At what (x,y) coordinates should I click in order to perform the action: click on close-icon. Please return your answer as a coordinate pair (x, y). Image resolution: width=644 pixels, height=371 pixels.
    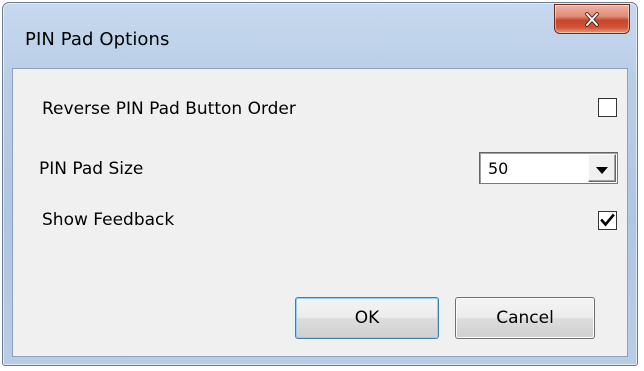
    Looking at the image, I should click on (592, 19).